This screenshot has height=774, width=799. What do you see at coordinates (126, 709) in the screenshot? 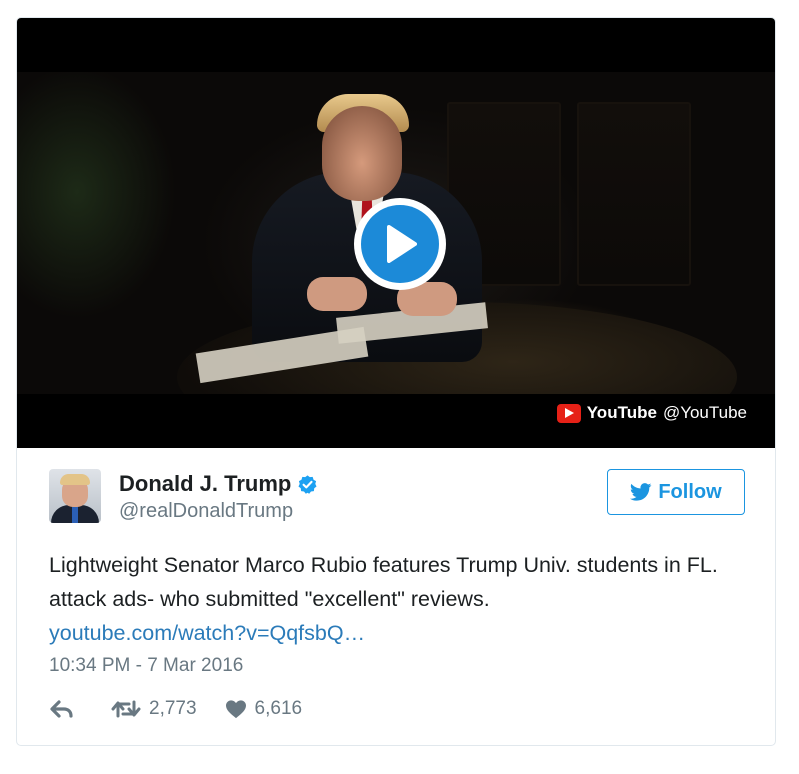
I see `retweet-icon` at bounding box center [126, 709].